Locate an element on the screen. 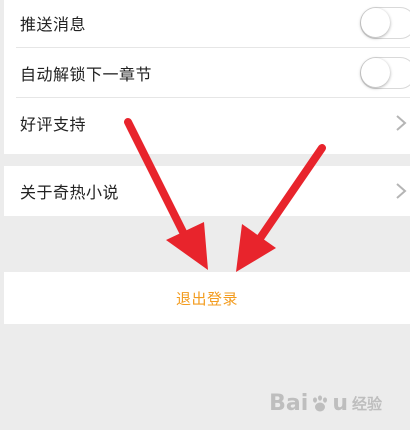 The height and width of the screenshot is (430, 410). rate-label: 好评支持 is located at coordinates (53, 124).